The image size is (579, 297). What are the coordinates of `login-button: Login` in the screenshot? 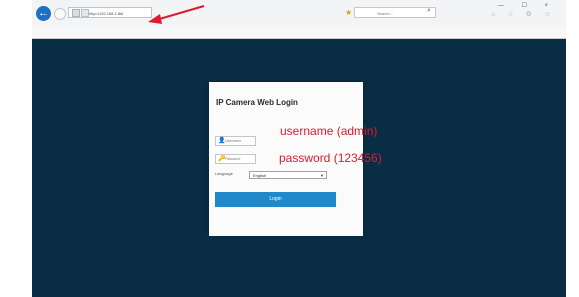 It's located at (275, 199).